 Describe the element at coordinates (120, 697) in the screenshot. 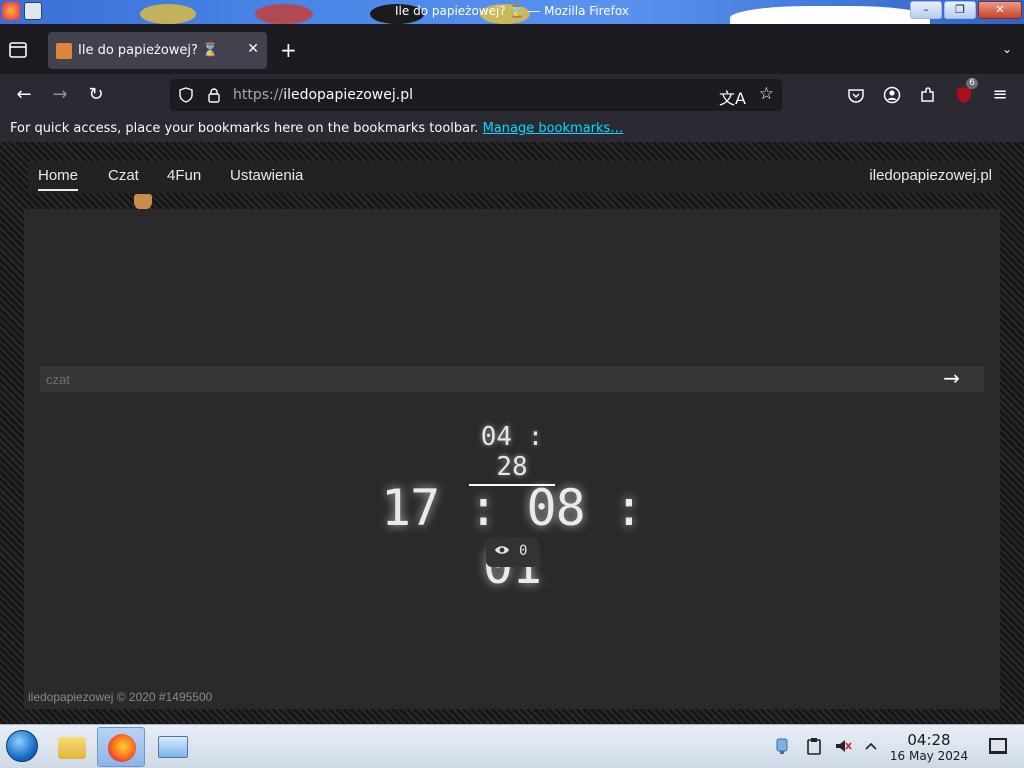

I see `site-footer: iledopapiezowej © 2020 #1495500` at that location.